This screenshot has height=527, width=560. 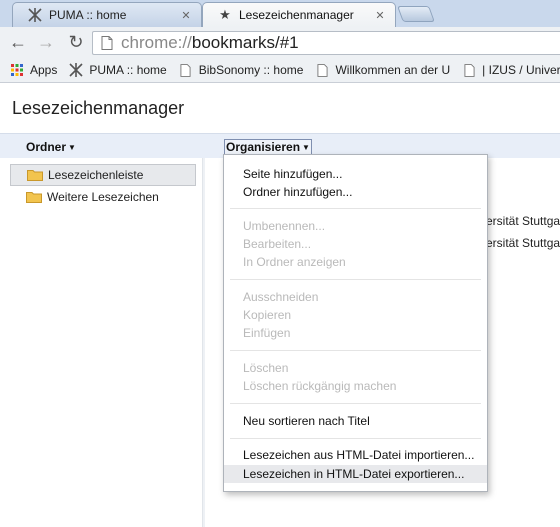 I want to click on back-arrow-icon: ←, so click(x=18, y=43).